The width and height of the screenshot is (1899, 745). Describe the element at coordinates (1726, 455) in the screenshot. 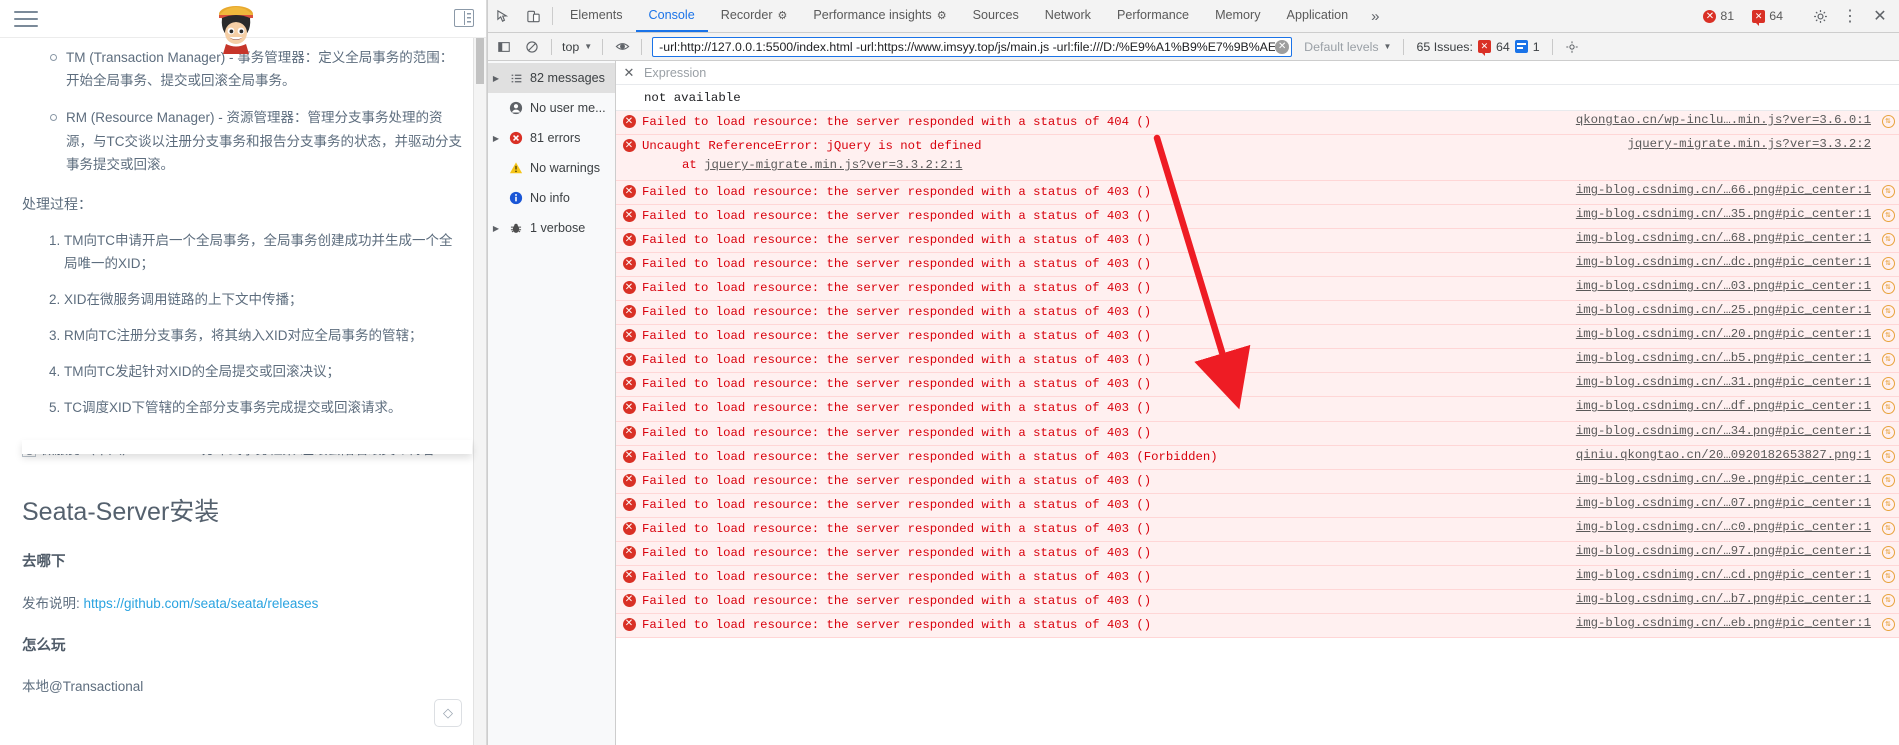

I see `console-message-source-link: qiniu.qkongtao.cn/20…0920182653827.png:1` at that location.